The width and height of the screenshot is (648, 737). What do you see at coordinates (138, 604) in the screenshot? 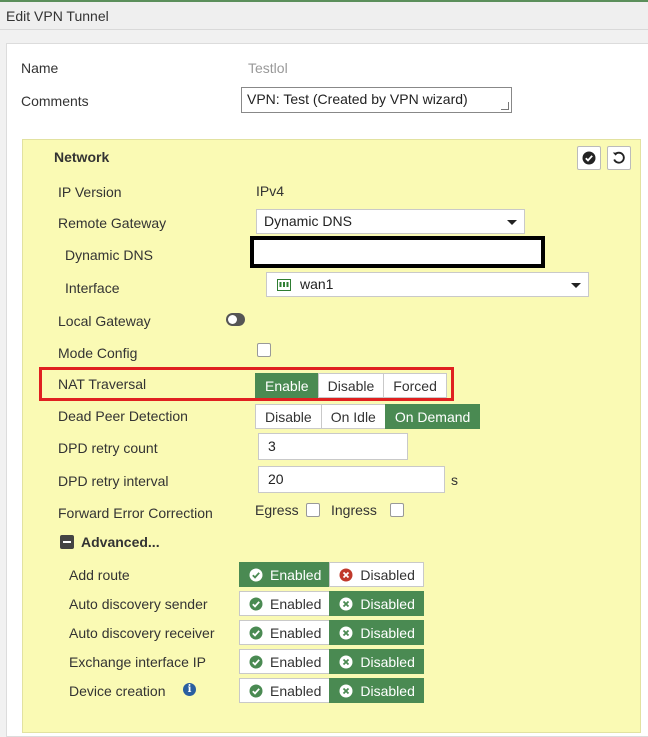
I see `advanced-row-label: Auto discovery sender` at bounding box center [138, 604].